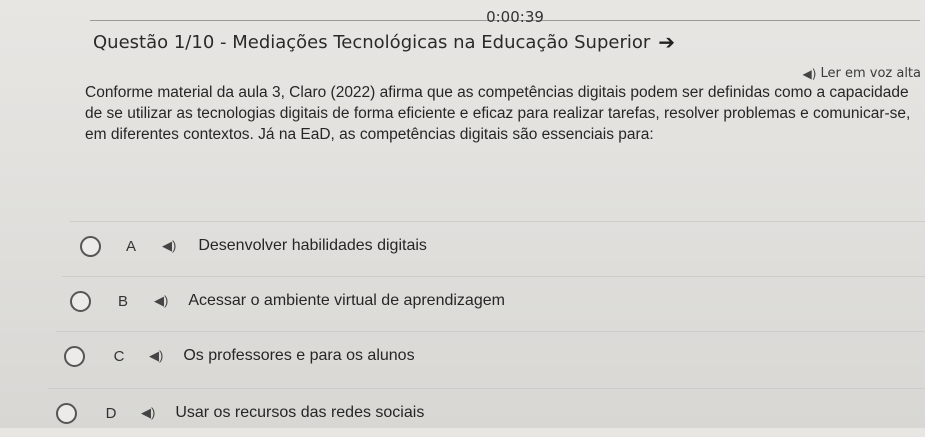 This screenshot has width=925, height=437. I want to click on timer: 0:00:39, so click(515, 17).